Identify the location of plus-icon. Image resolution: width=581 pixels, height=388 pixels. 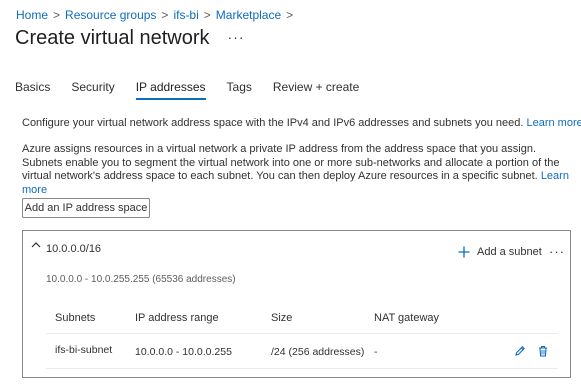
(464, 252).